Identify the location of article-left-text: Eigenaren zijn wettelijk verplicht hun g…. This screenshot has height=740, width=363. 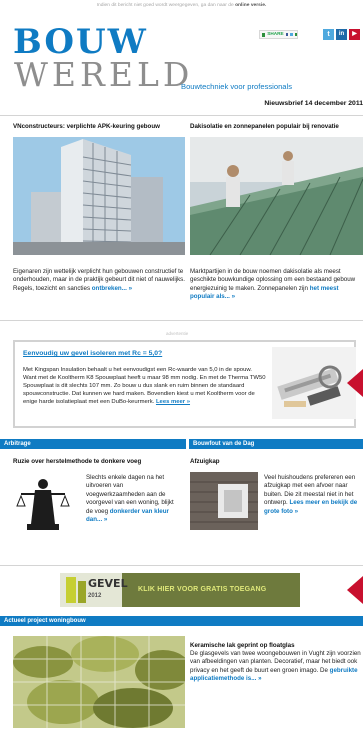
(99, 280).